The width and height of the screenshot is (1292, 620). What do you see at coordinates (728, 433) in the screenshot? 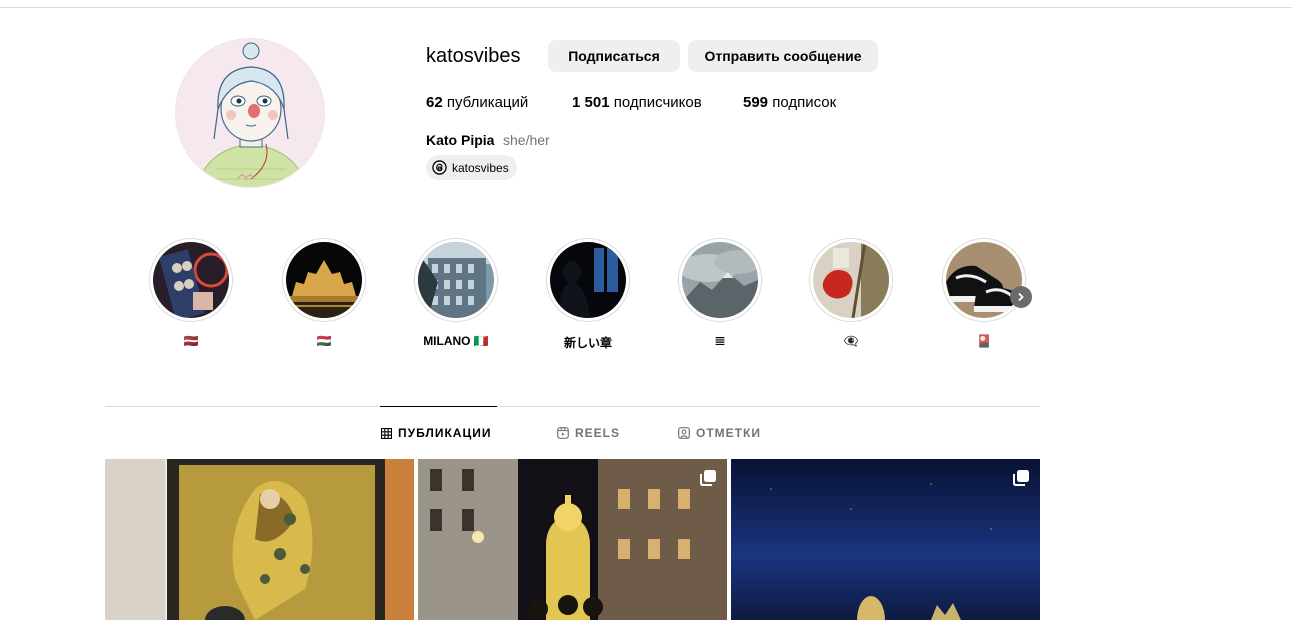
I see `tab-tagged-label: ОТМЕТКИ` at bounding box center [728, 433].